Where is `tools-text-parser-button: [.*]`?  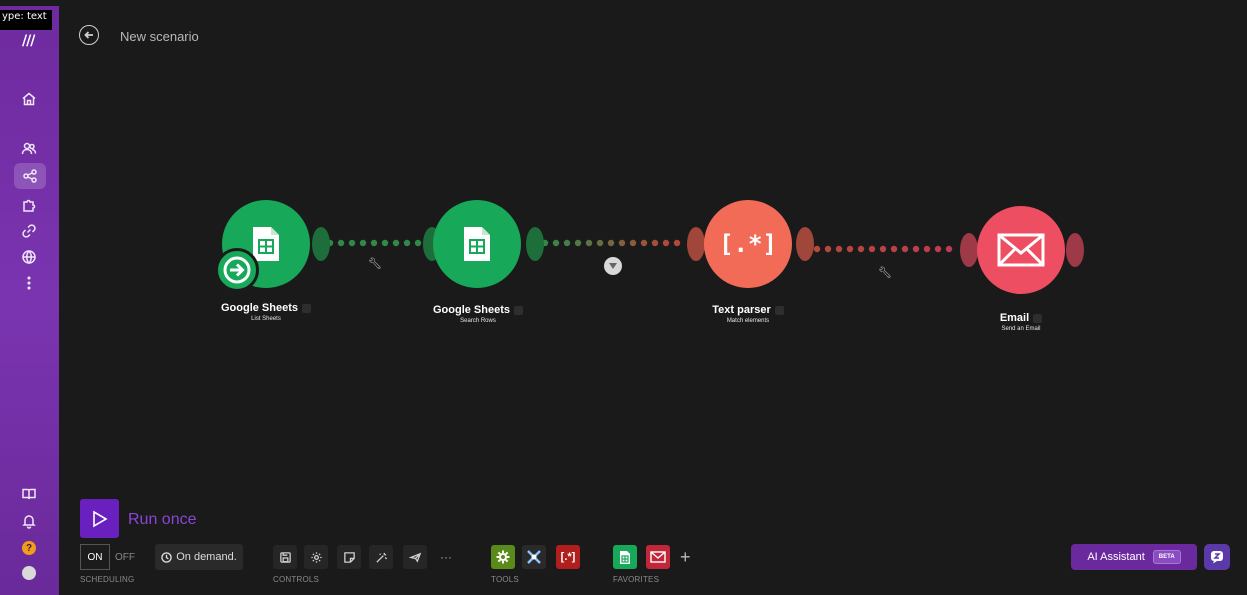 tools-text-parser-button: [.*] is located at coordinates (568, 557).